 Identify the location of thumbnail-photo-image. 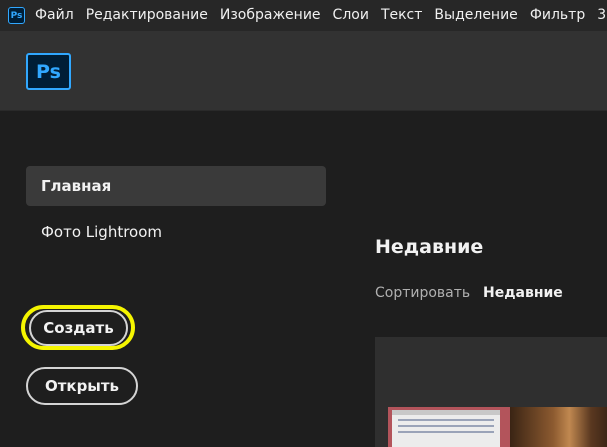
(558, 427).